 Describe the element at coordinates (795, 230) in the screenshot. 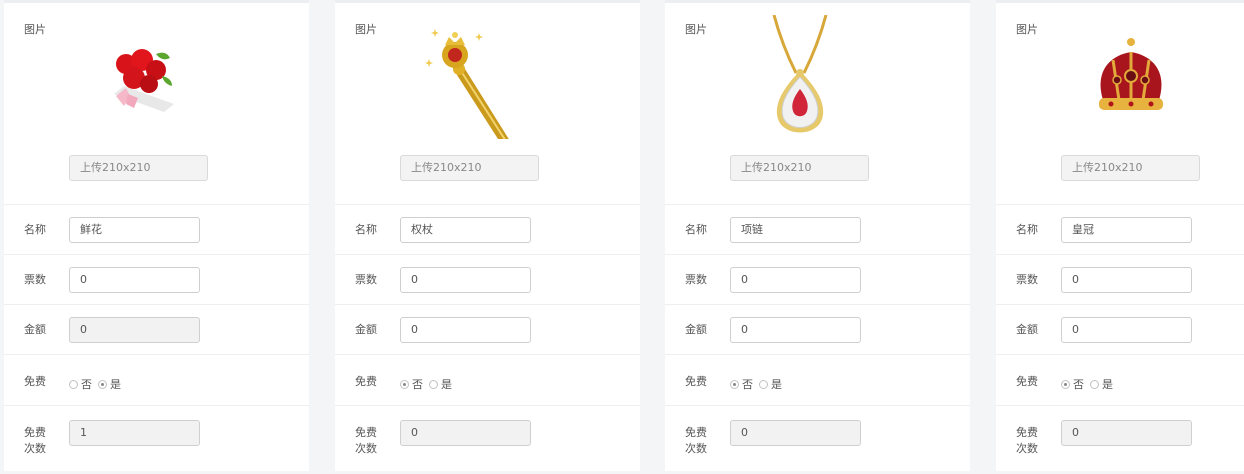

I see `name-input: 项链` at that location.